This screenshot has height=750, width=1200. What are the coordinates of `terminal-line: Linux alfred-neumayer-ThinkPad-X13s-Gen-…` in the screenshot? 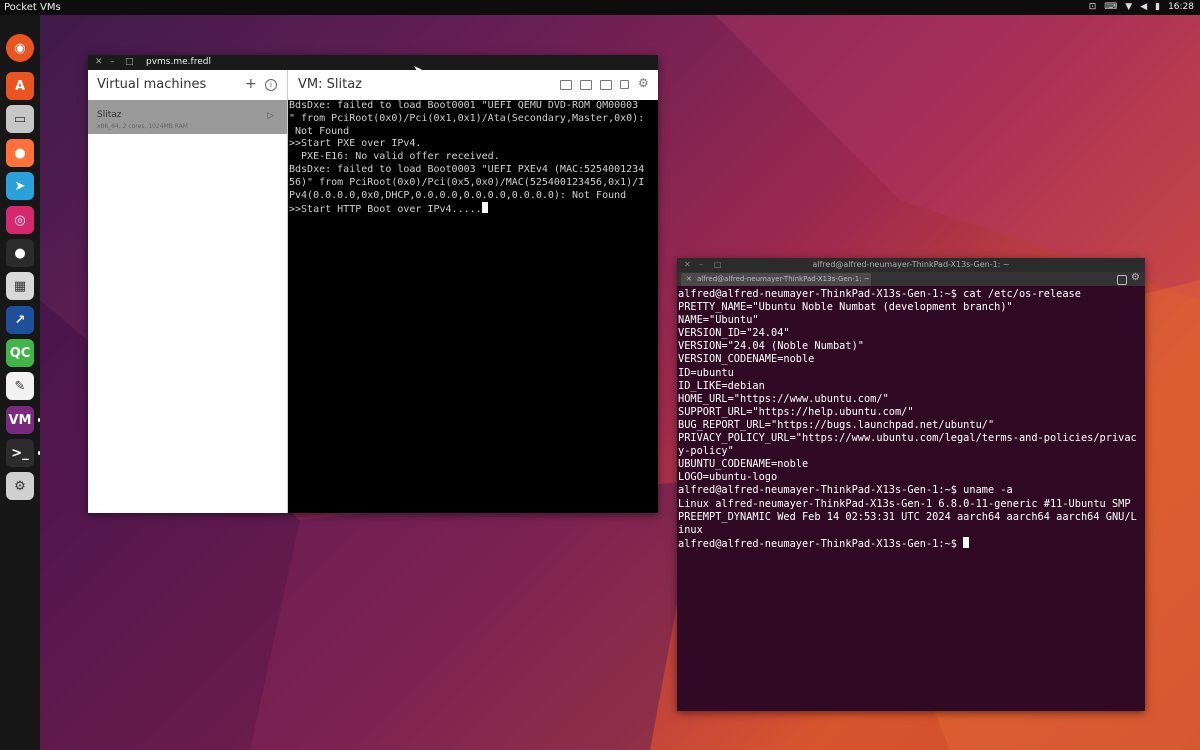 It's located at (904, 503).